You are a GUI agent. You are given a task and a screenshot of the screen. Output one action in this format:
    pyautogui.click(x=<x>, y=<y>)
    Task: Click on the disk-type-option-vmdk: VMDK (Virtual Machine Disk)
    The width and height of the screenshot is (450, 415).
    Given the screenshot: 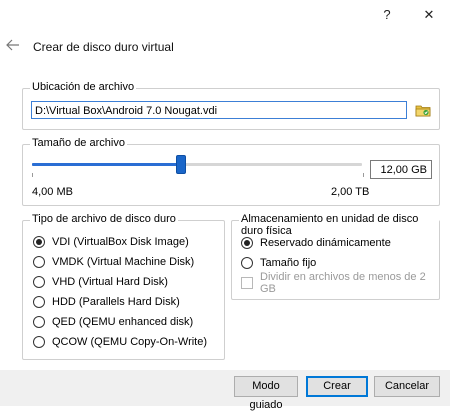 What is the action you would take?
    pyautogui.click(x=126, y=262)
    